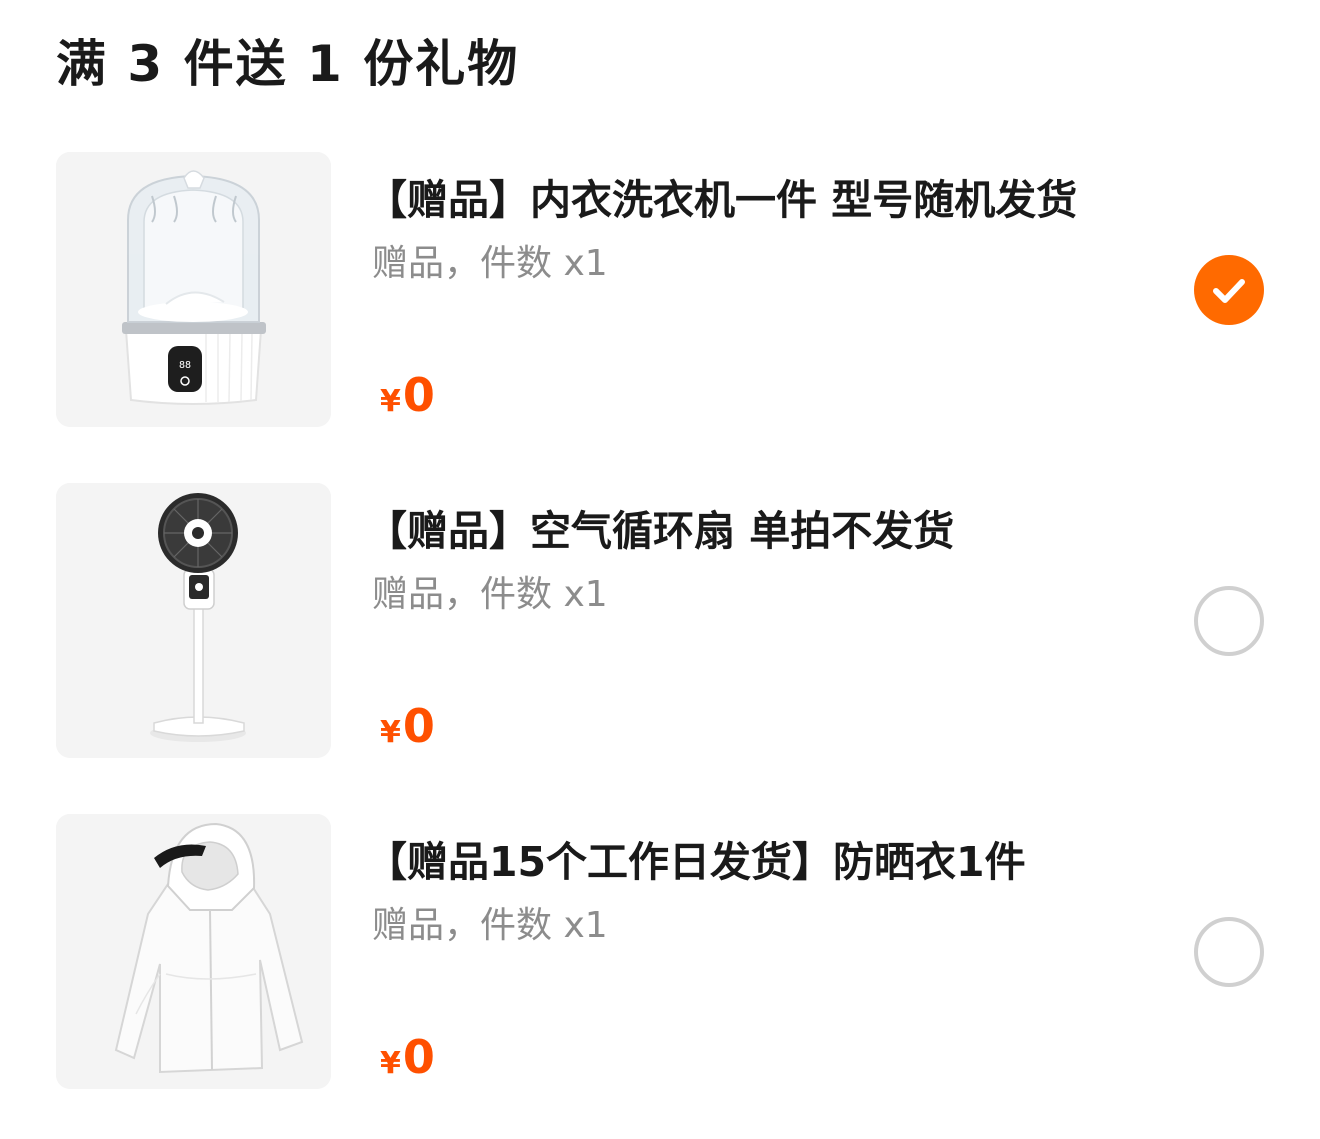 Image resolution: width=1320 pixels, height=1139 pixels. Describe the element at coordinates (193, 289) in the screenshot. I see `washing-machine-image: 88` at that location.